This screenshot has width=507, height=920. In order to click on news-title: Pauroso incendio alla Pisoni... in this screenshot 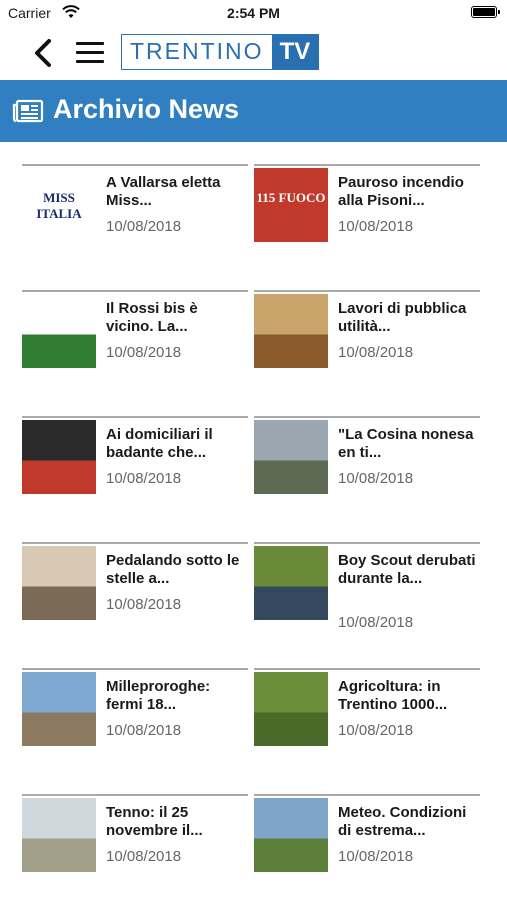, I will do `click(401, 191)`.